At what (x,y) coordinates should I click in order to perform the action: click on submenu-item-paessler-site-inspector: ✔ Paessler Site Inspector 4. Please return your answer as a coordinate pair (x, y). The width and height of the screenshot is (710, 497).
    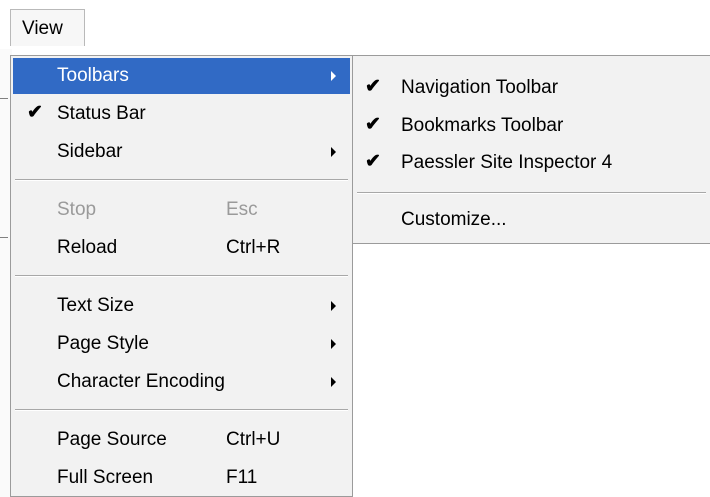
    Looking at the image, I should click on (532, 163).